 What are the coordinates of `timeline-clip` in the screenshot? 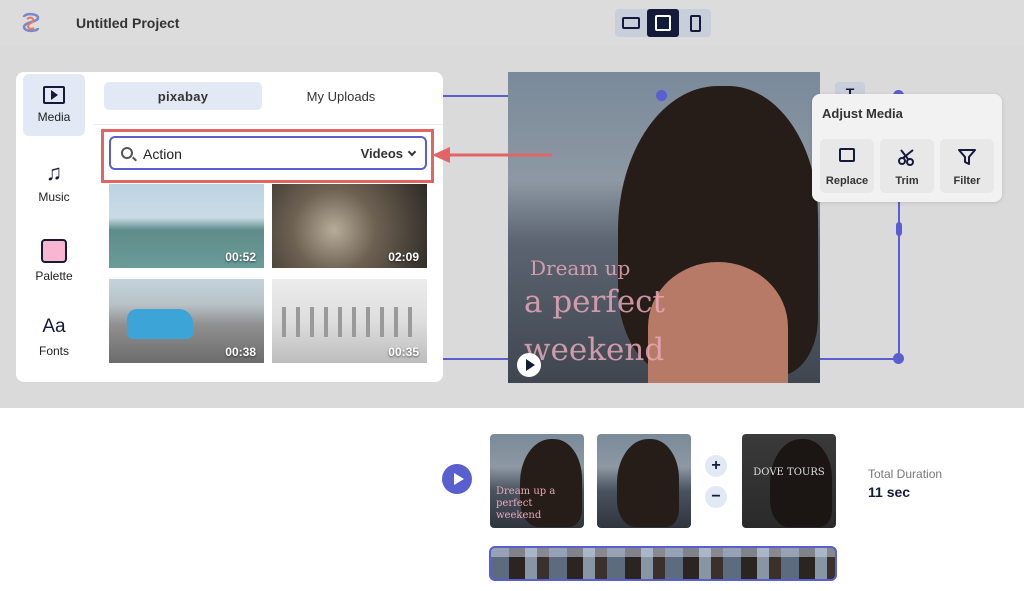 It's located at (644, 481).